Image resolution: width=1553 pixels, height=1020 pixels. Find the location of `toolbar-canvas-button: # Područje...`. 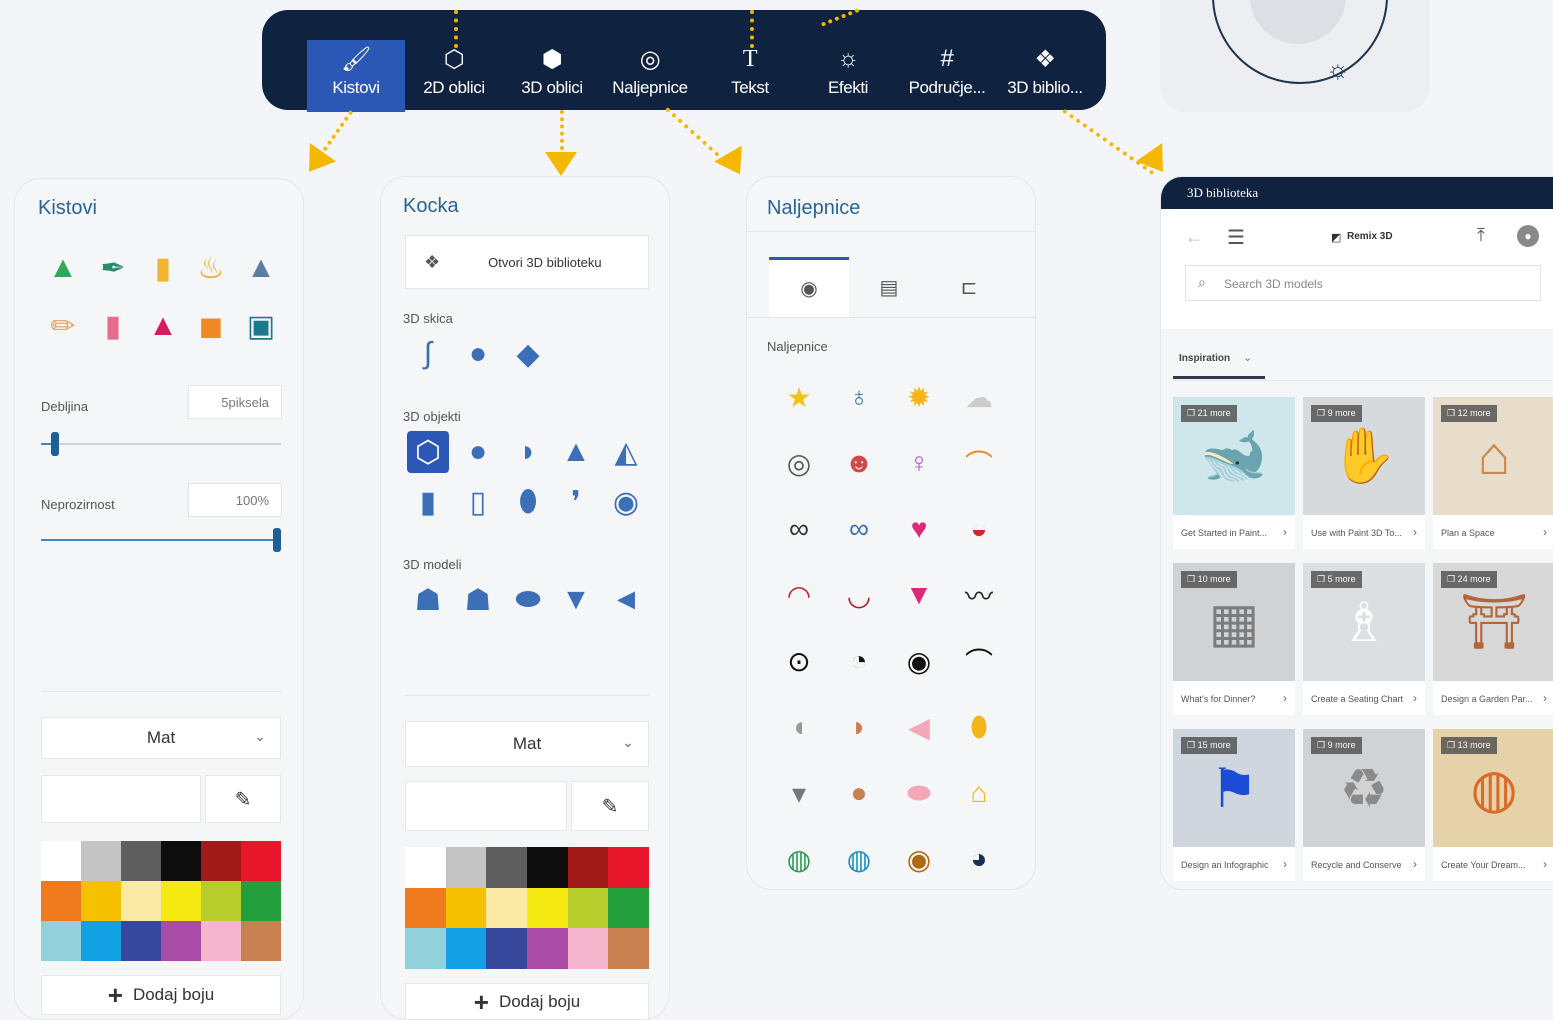

toolbar-canvas-button: # Područje... is located at coordinates (947, 76).